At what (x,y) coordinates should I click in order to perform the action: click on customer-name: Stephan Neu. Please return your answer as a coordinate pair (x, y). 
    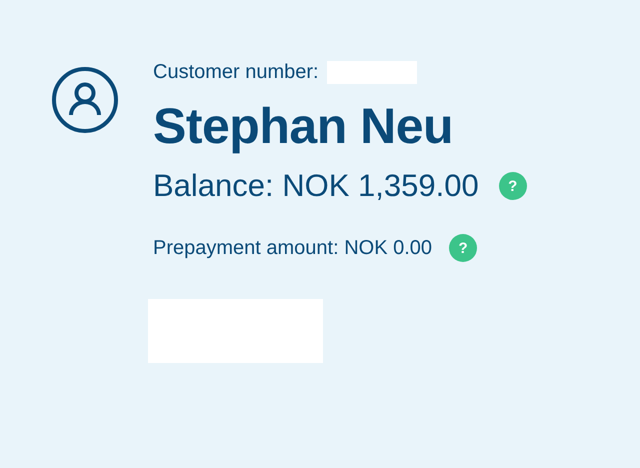
    Looking at the image, I should click on (303, 126).